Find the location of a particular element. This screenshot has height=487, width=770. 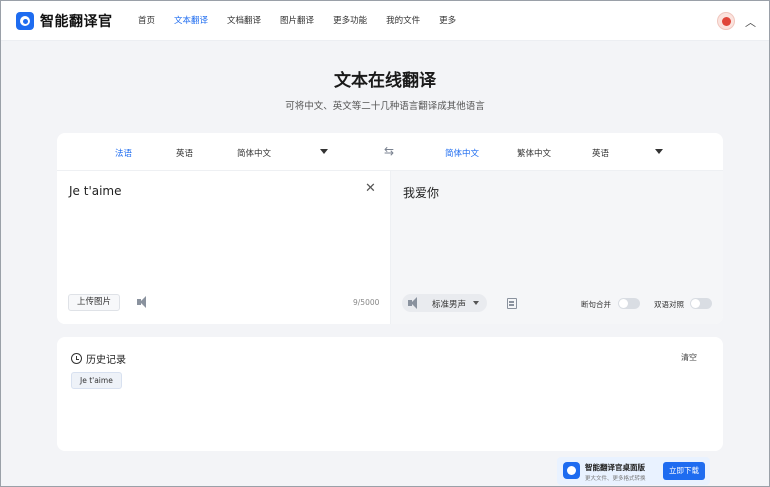

app-logo: 智能翻译官 is located at coordinates (64, 21).